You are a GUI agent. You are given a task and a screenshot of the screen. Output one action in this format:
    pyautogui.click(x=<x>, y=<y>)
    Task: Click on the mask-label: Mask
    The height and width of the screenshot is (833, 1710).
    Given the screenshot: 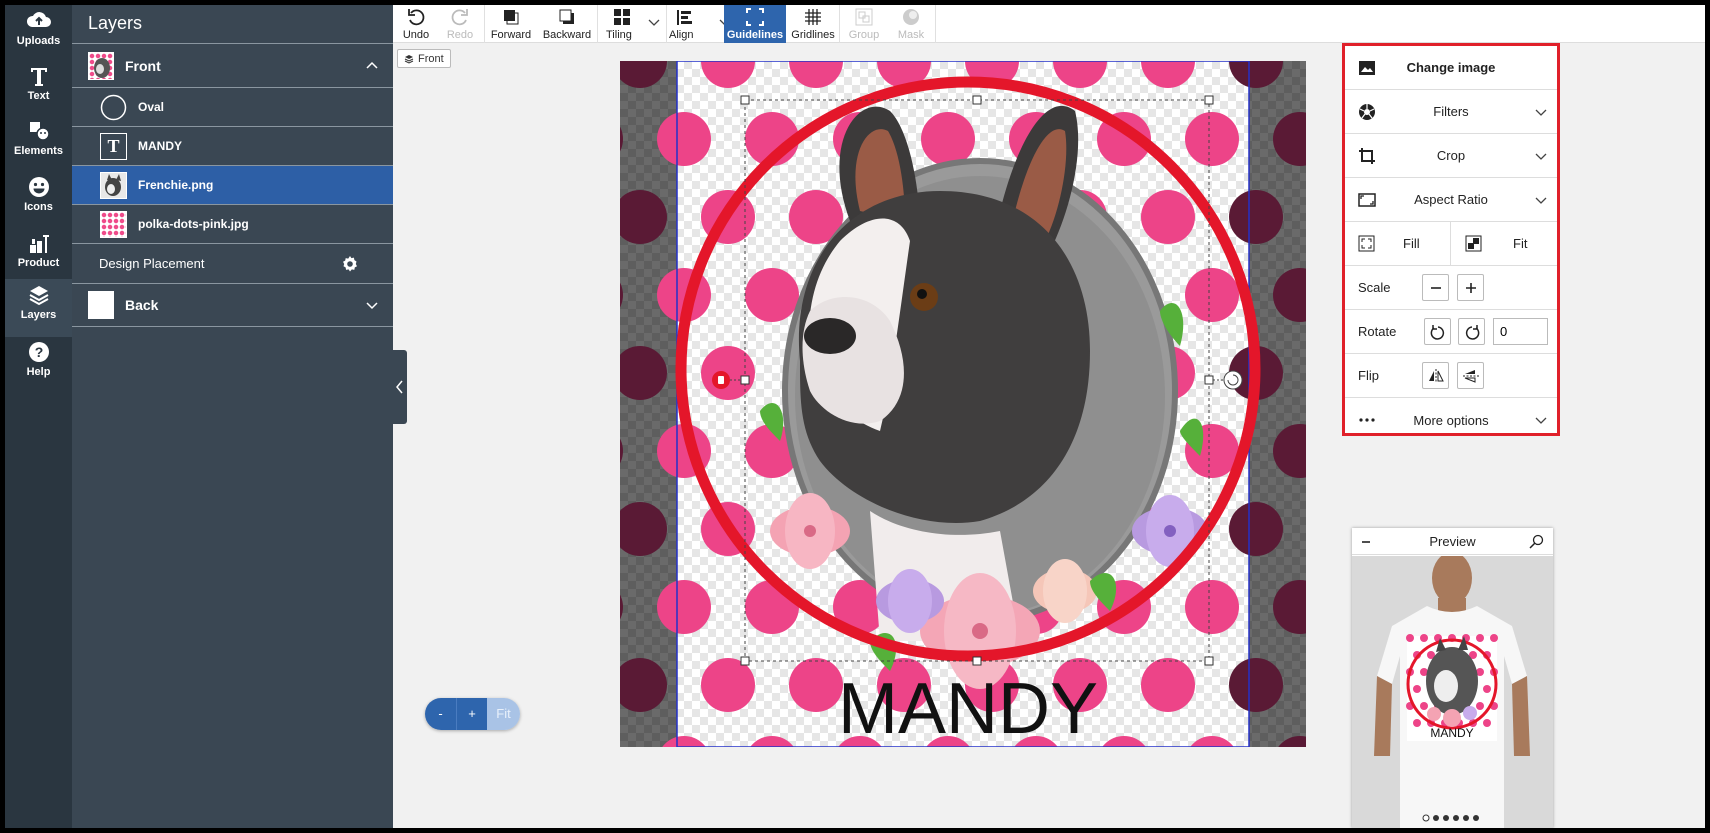 What is the action you would take?
    pyautogui.click(x=911, y=35)
    